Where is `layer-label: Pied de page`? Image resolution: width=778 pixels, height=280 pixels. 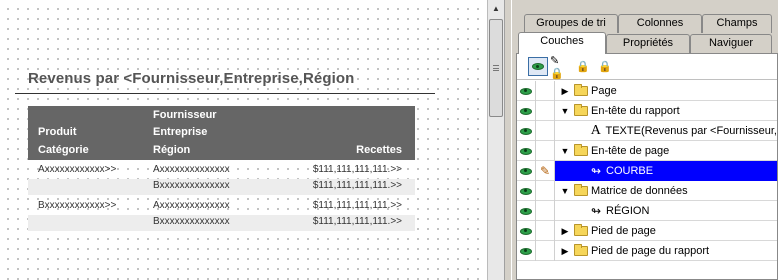
layer-label: Pied de page is located at coordinates (623, 231).